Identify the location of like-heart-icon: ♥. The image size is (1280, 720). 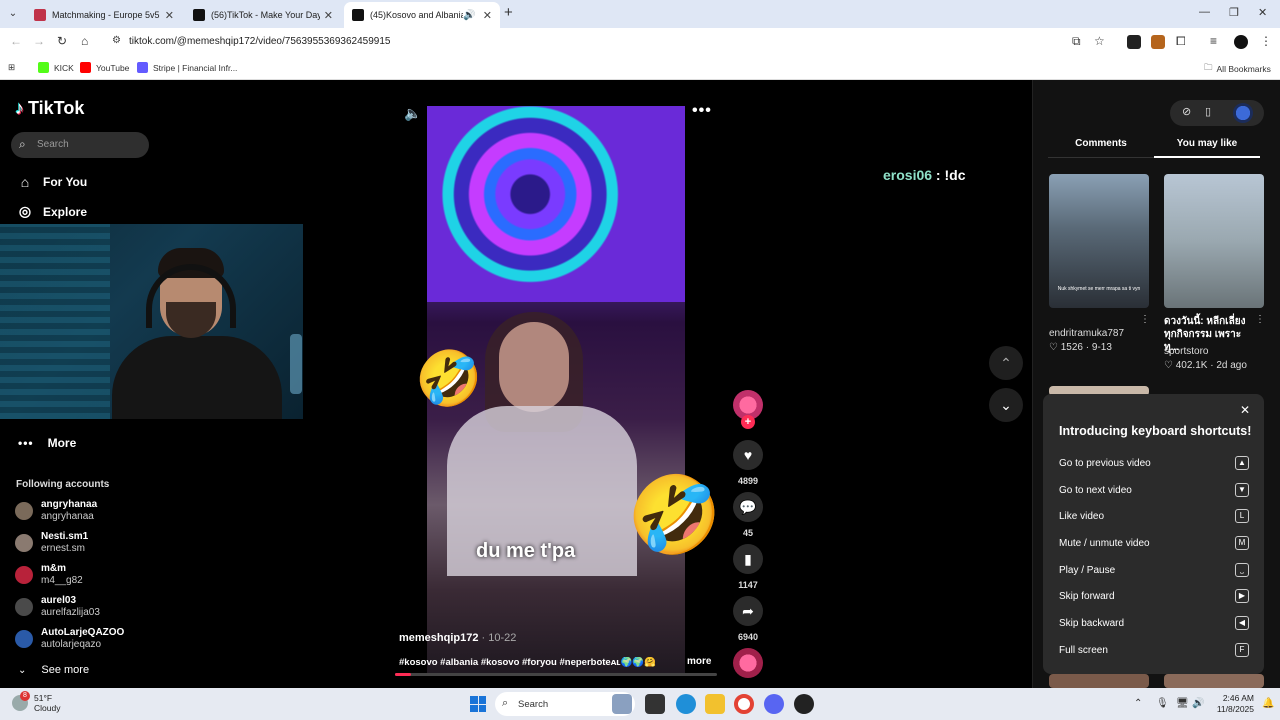
(748, 455).